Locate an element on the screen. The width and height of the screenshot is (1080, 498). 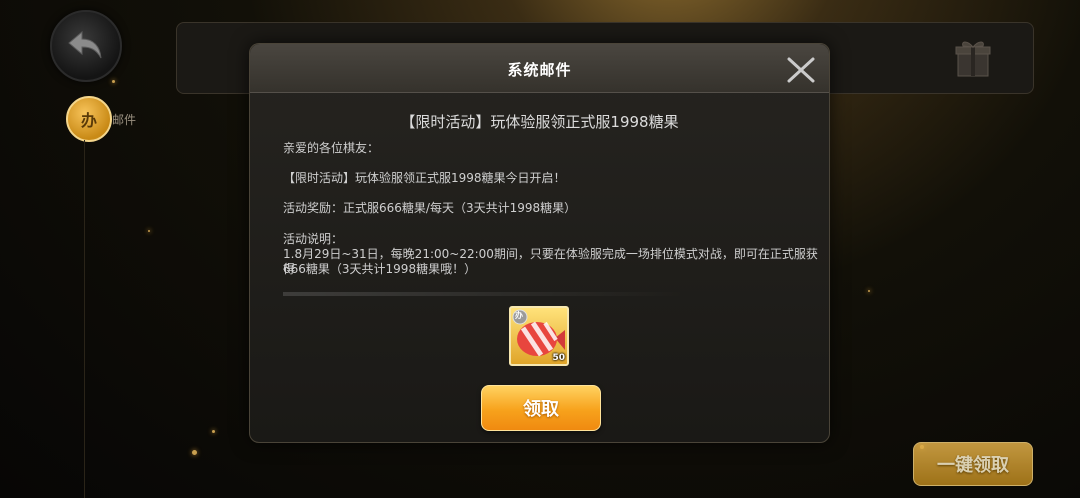
back-button is located at coordinates (86, 46).